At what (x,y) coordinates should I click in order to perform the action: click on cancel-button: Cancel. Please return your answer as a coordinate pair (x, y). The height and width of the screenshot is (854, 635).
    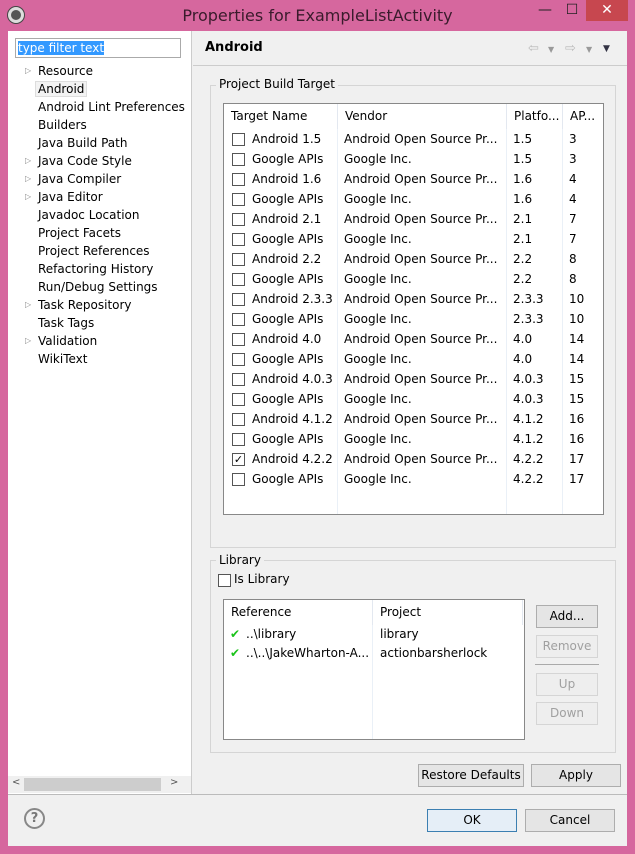
    Looking at the image, I should click on (570, 820).